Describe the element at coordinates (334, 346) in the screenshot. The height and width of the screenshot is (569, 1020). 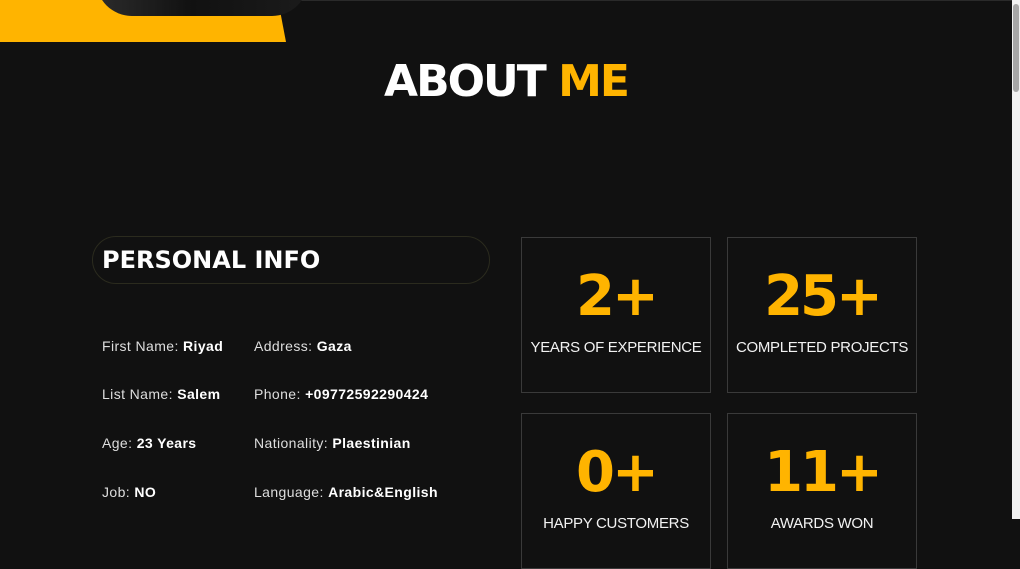
I see `info-value: Gaza` at that location.